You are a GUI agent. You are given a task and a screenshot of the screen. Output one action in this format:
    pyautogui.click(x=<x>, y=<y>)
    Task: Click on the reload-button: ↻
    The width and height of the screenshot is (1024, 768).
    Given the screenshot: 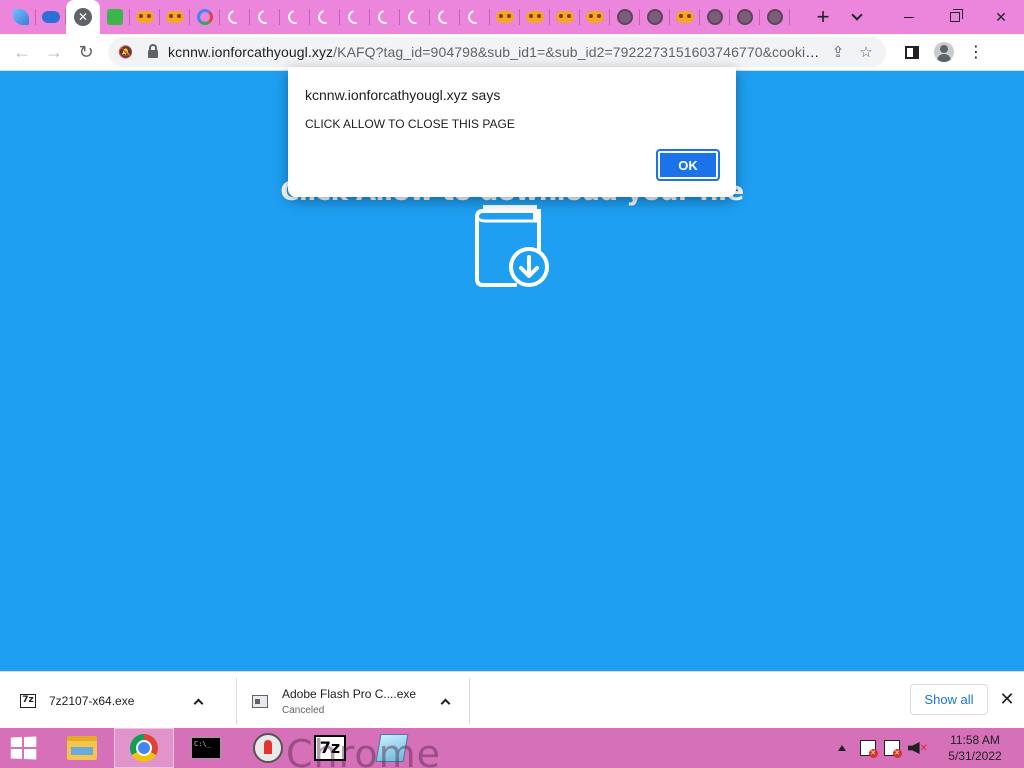 What is the action you would take?
    pyautogui.click(x=86, y=52)
    